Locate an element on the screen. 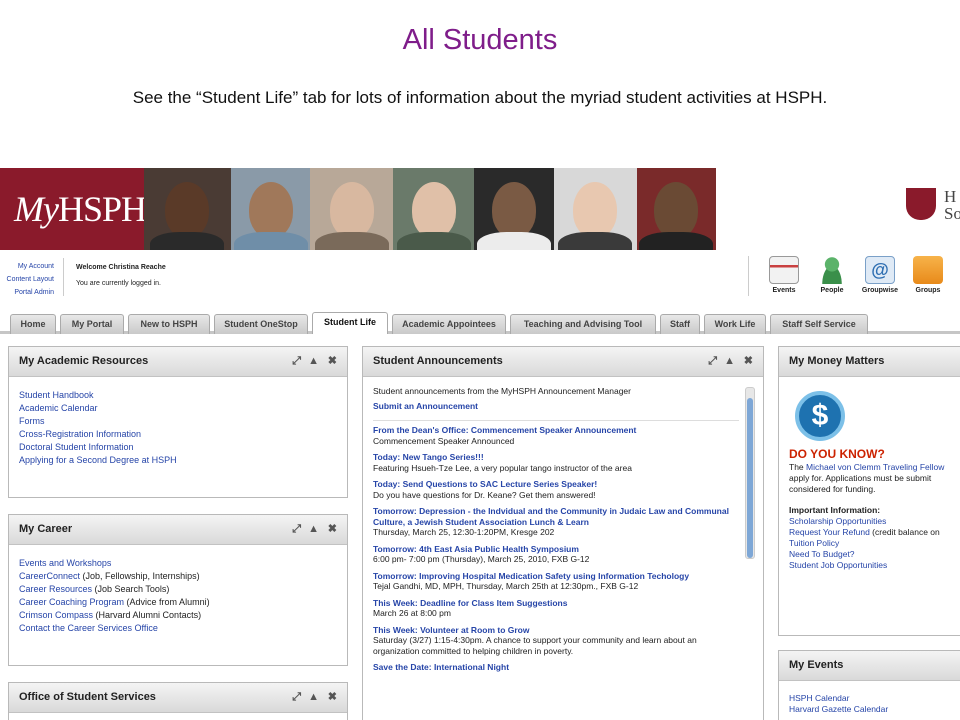 The width and height of the screenshot is (960, 720). tab-staff-self-service: Staff Self Service is located at coordinates (819, 324).